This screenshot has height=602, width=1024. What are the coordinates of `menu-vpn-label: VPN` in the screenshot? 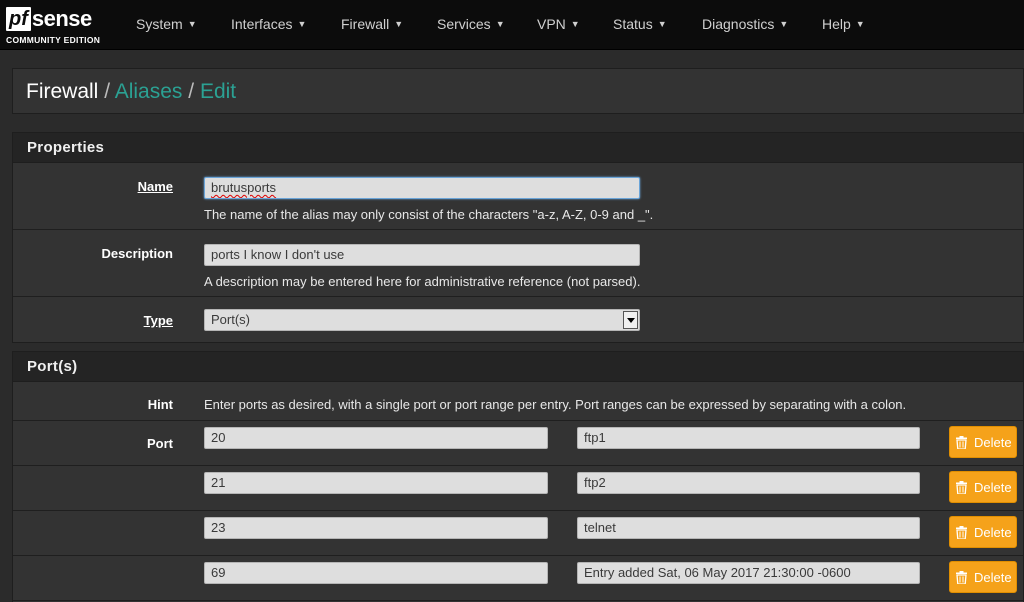 It's located at (551, 24).